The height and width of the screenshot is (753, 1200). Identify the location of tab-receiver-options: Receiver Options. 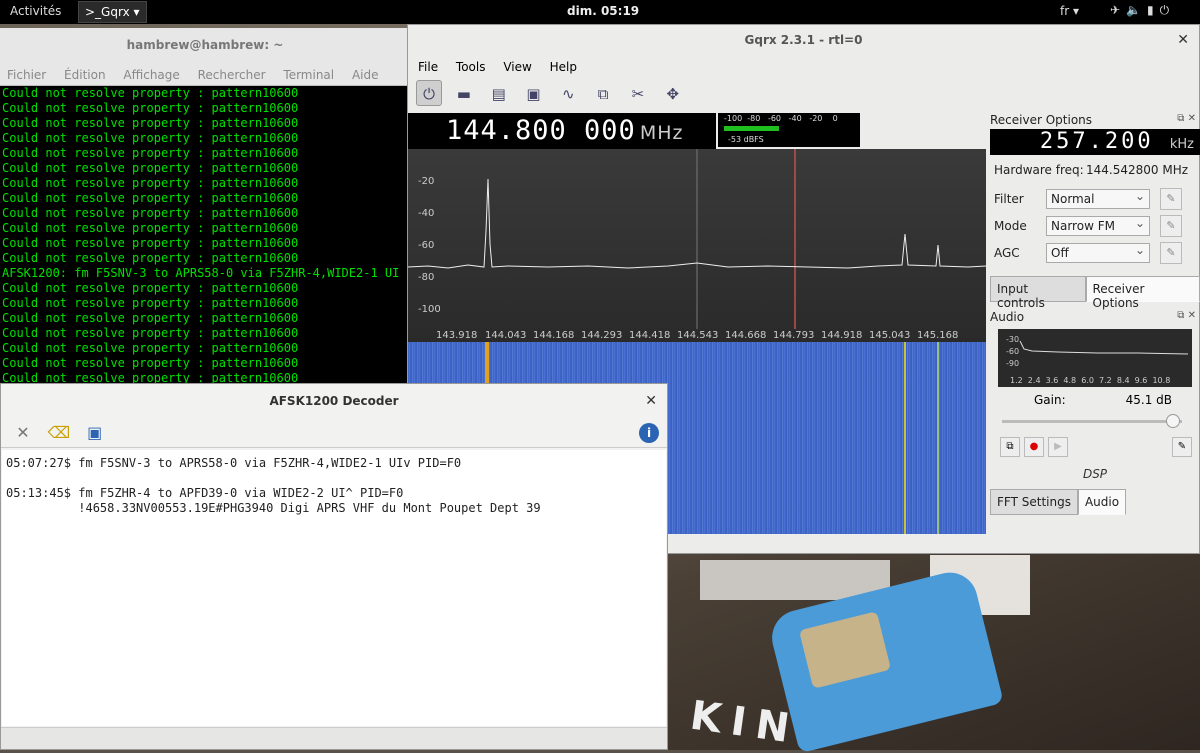
(1143, 289).